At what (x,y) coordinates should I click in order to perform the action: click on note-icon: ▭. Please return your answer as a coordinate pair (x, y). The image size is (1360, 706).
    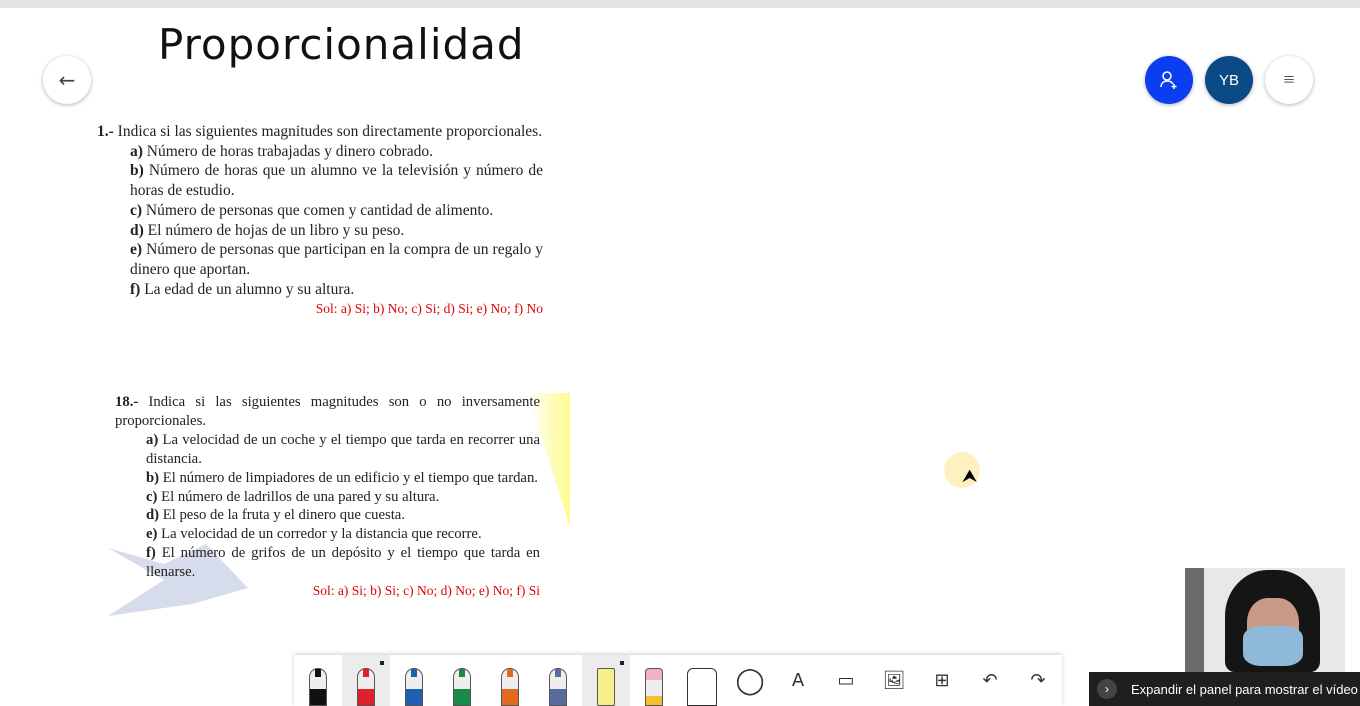
    Looking at the image, I should click on (846, 680).